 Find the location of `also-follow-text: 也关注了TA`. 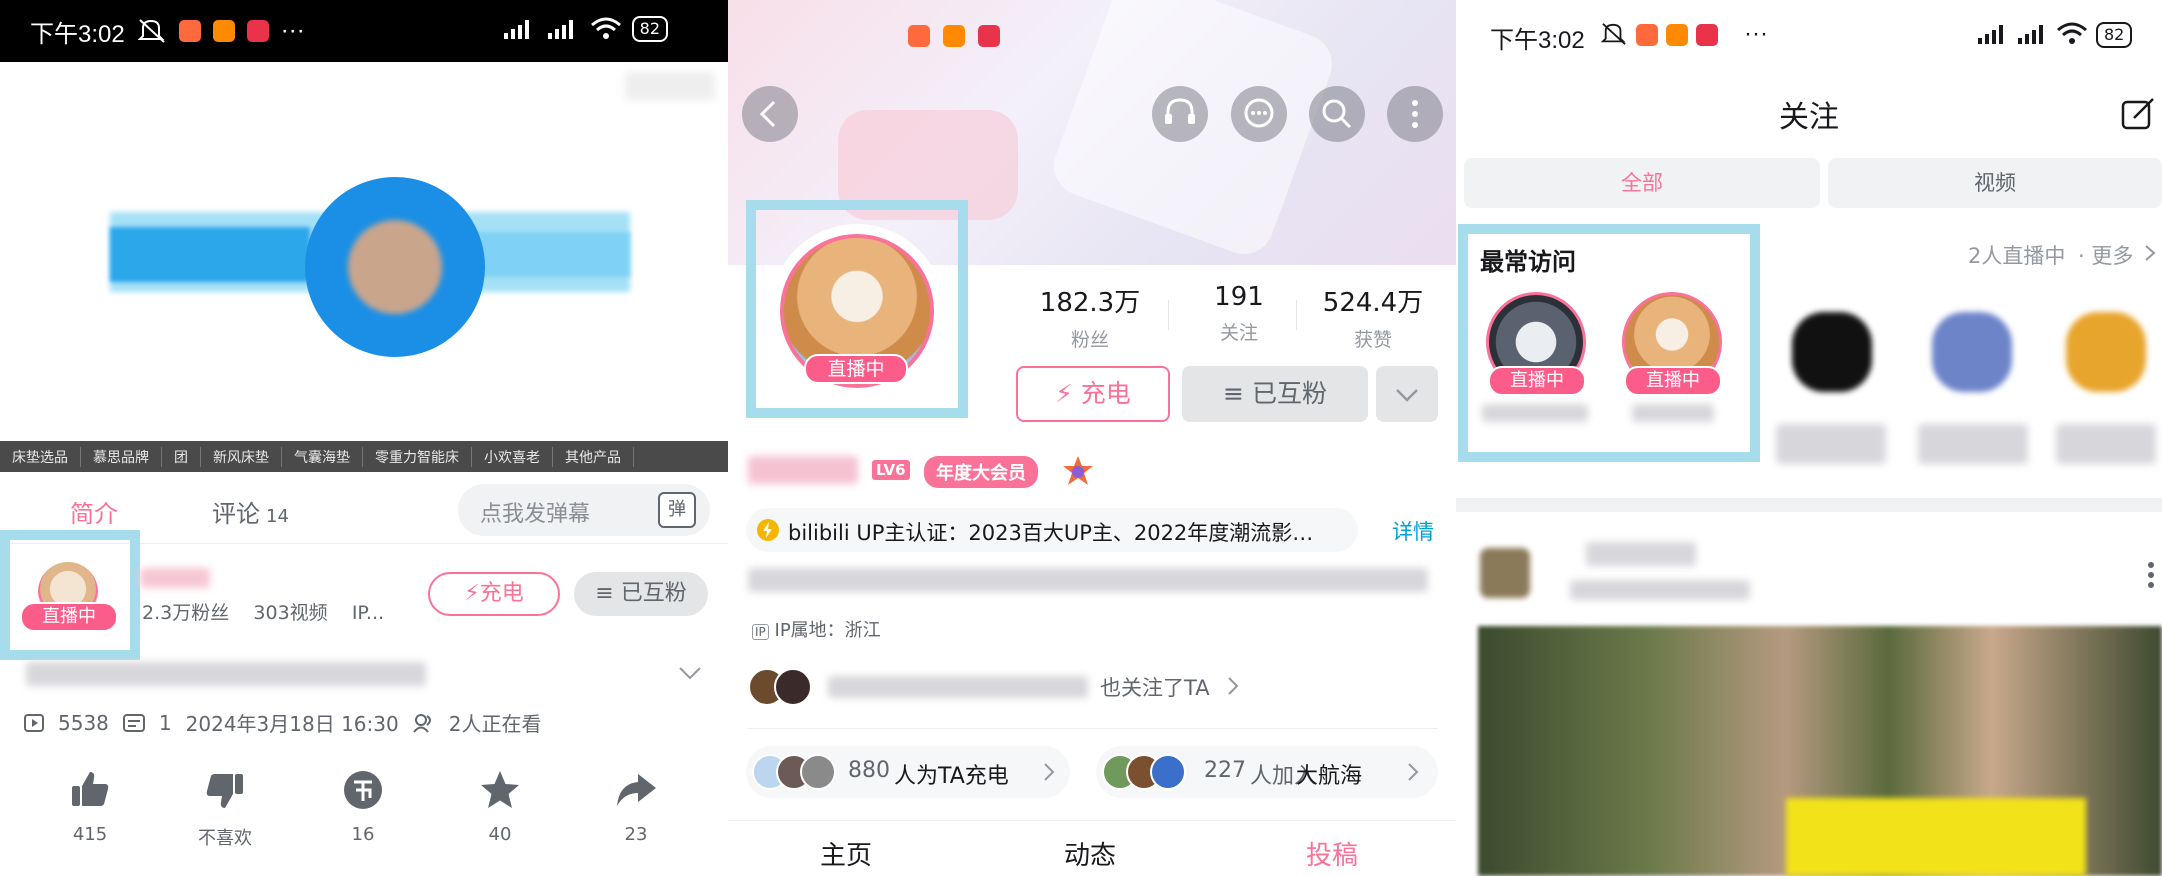

also-follow-text: 也关注了TA is located at coordinates (1155, 688).